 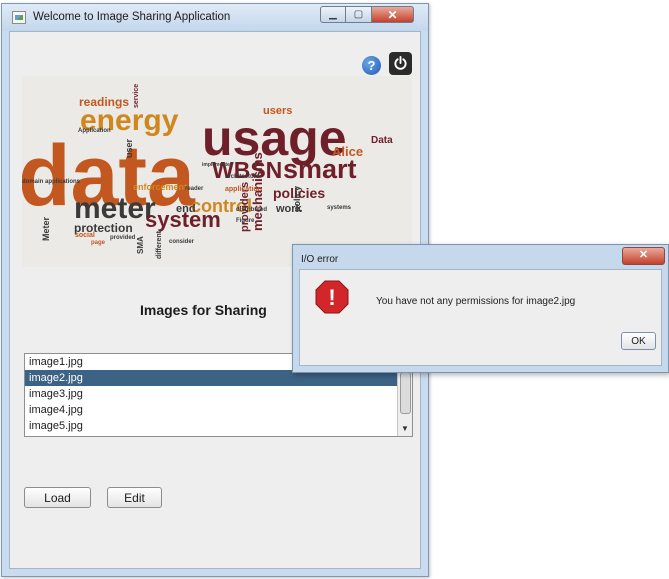 What do you see at coordinates (382, 140) in the screenshot?
I see `word-cloud-word: Data` at bounding box center [382, 140].